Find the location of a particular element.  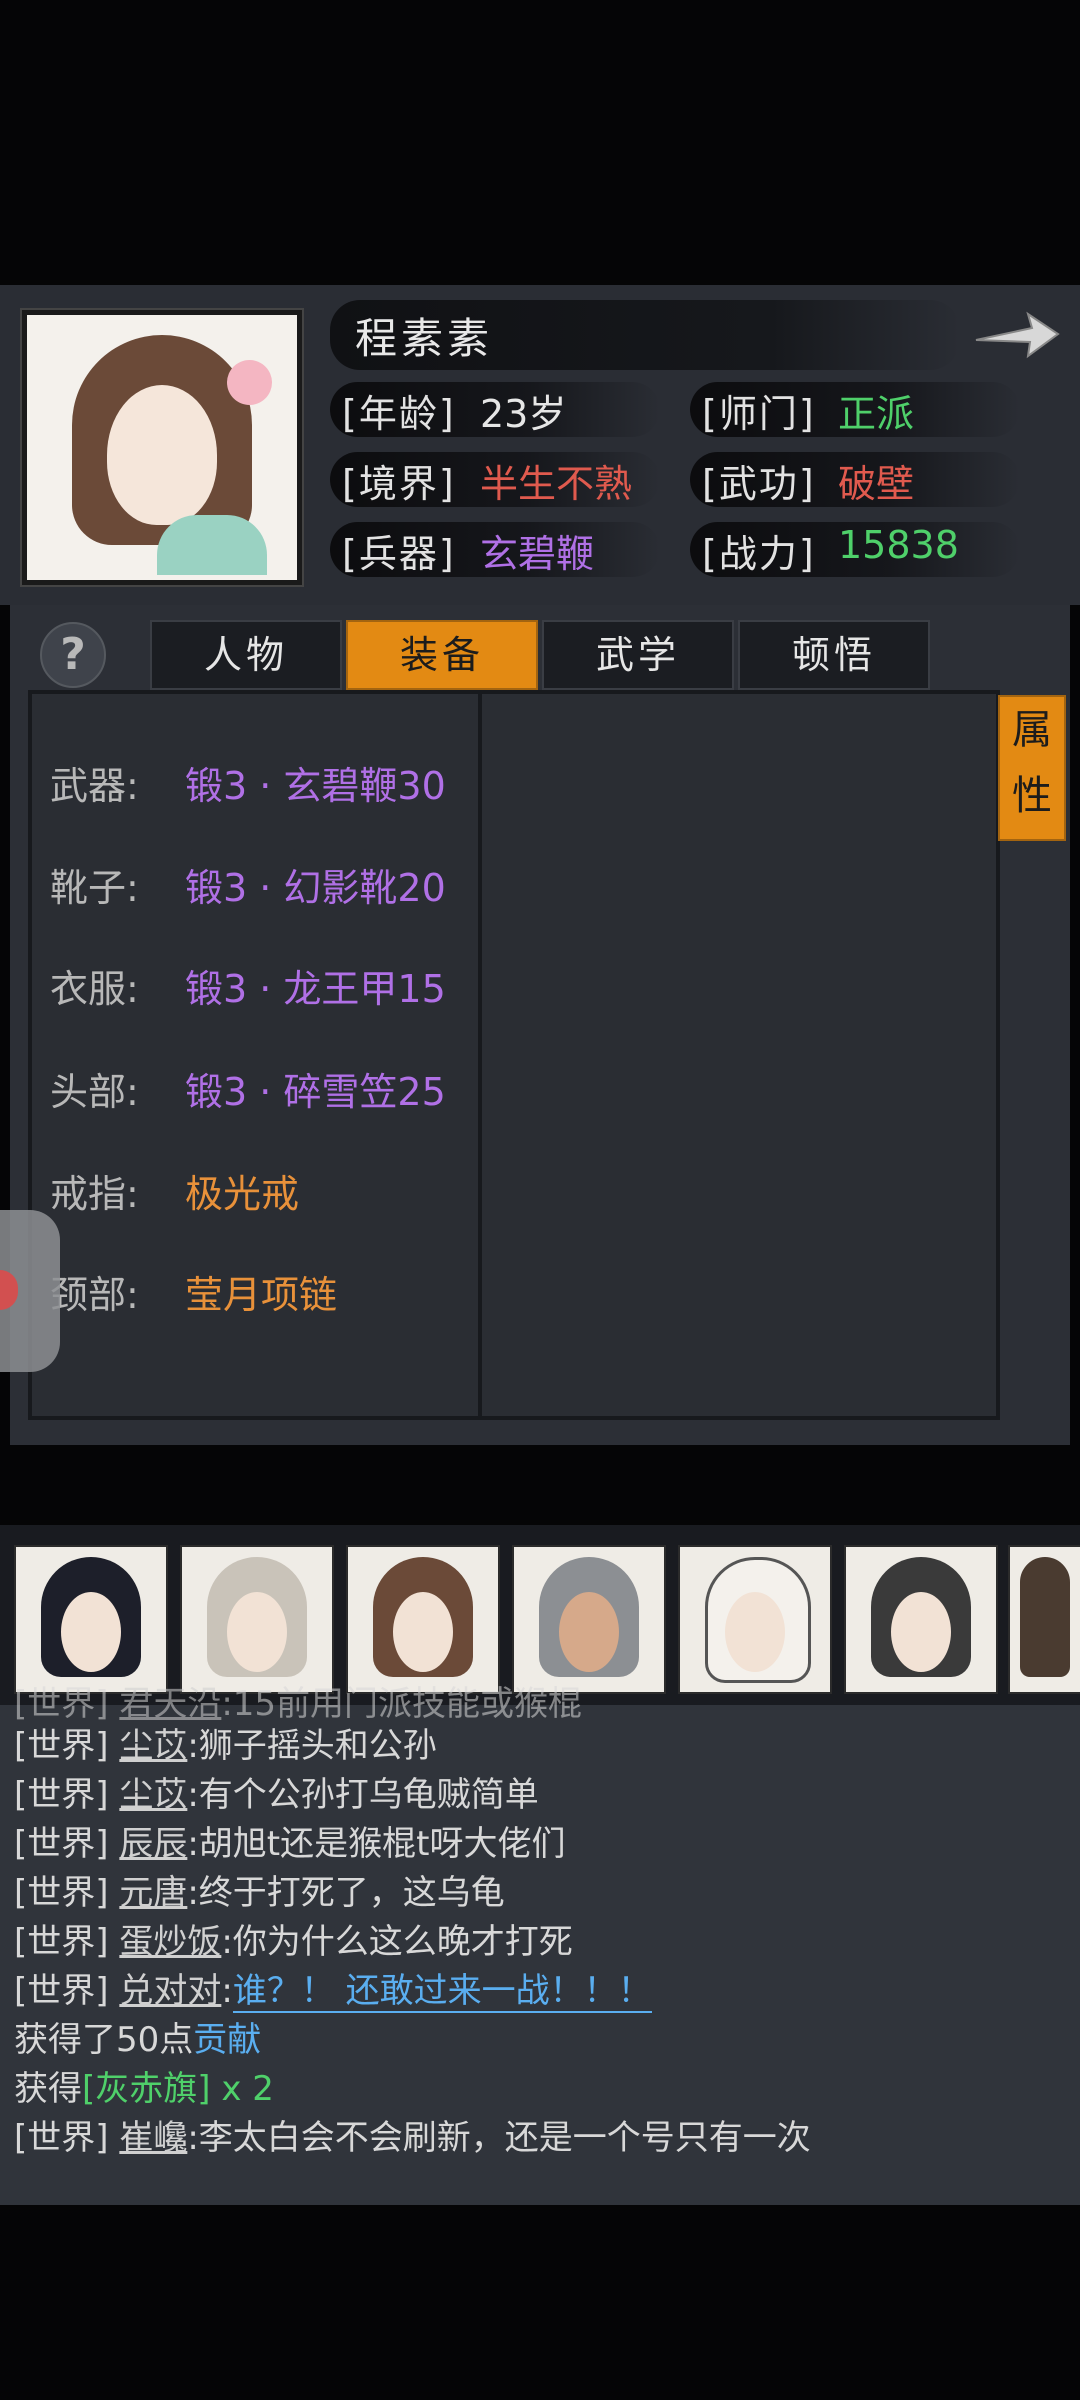

chat-message: [世界] 元唐:终于打死了，这乌龟 is located at coordinates (259, 1893).